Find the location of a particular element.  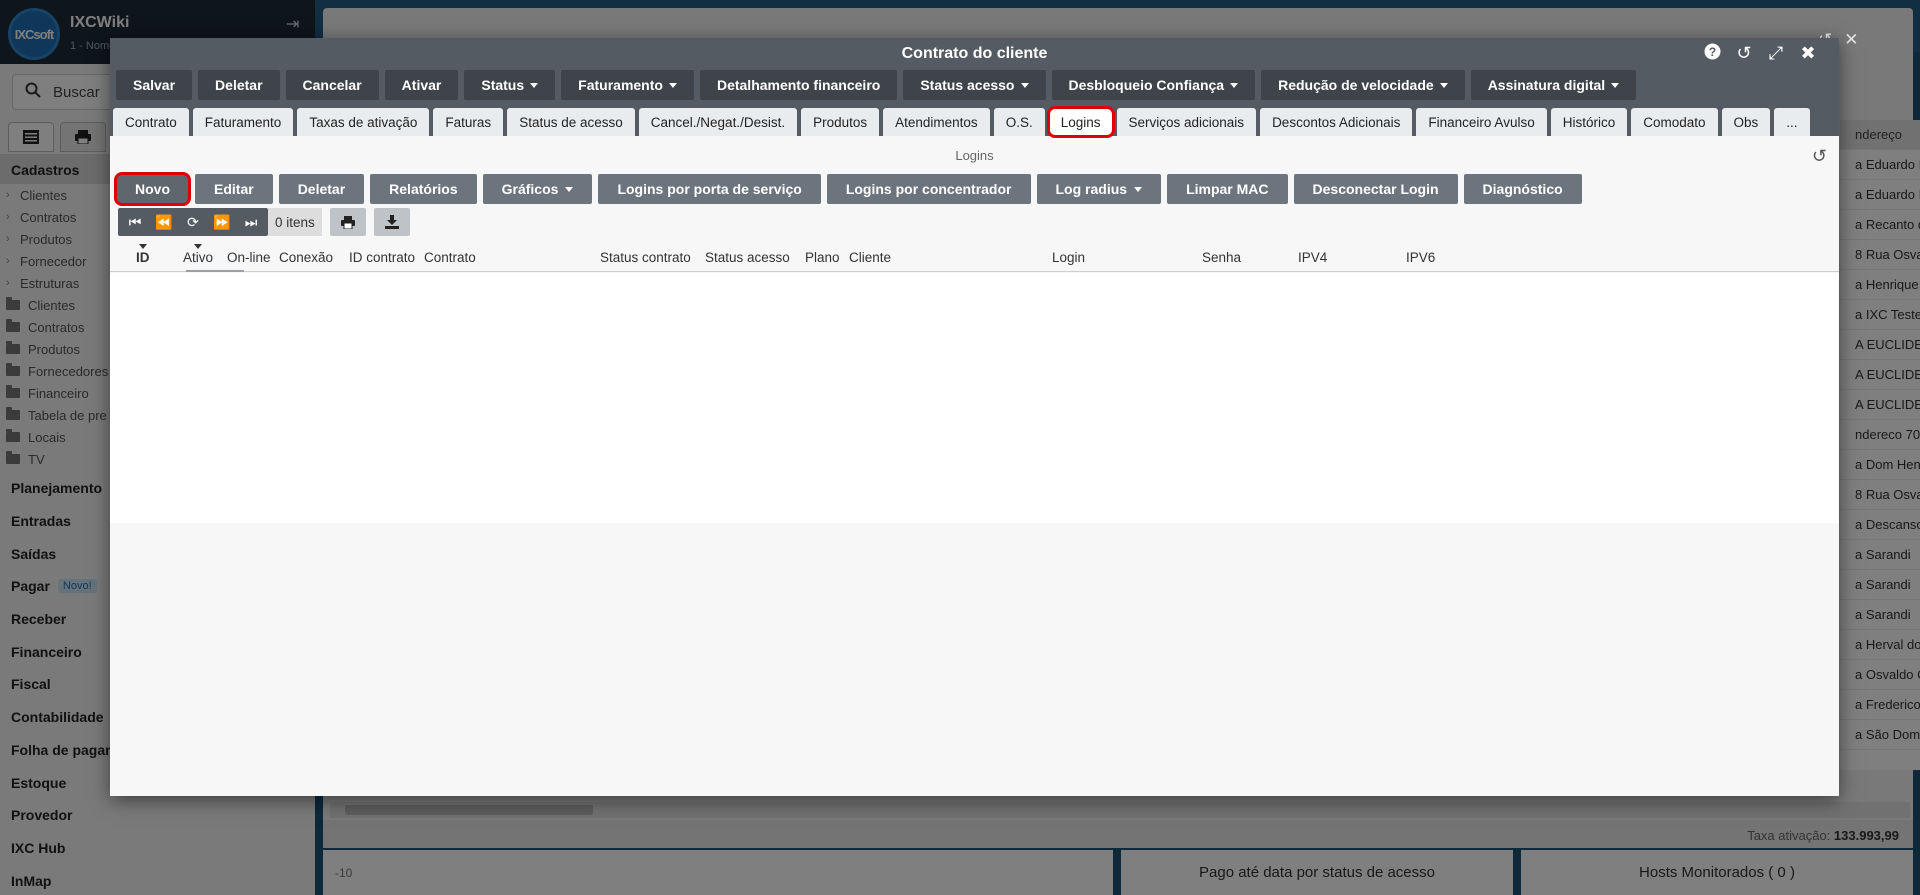

print-button is located at coordinates (347, 222).